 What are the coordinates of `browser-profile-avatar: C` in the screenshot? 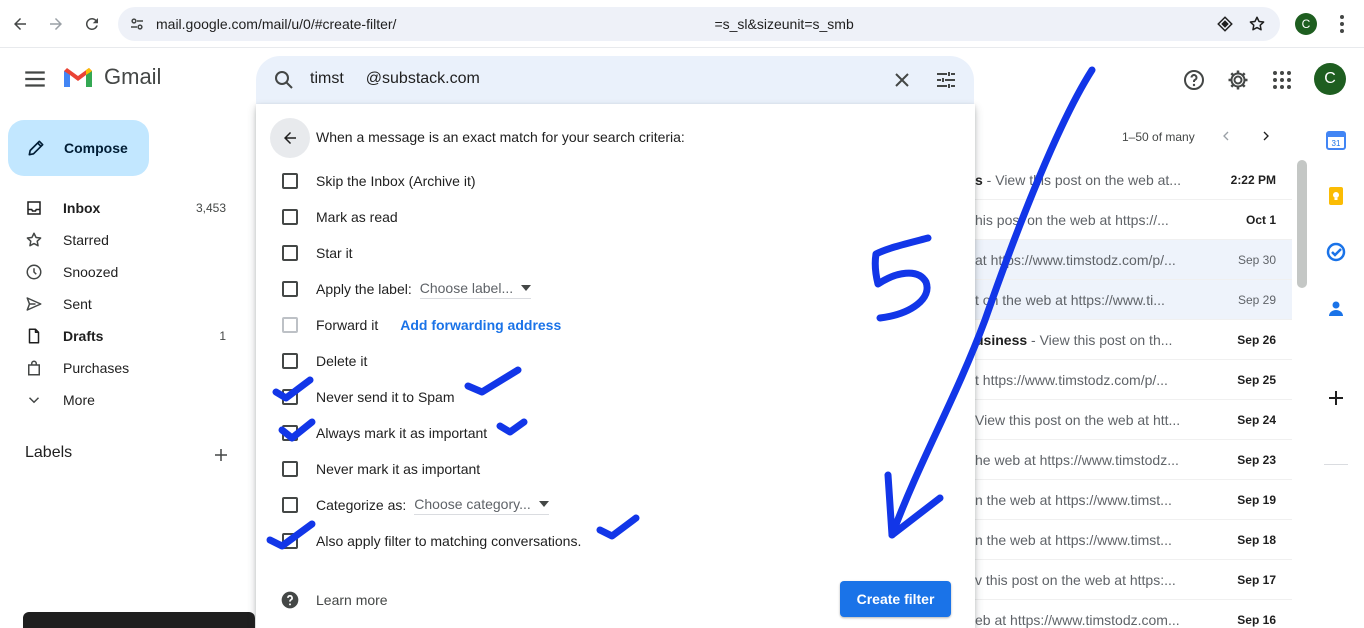 It's located at (1306, 24).